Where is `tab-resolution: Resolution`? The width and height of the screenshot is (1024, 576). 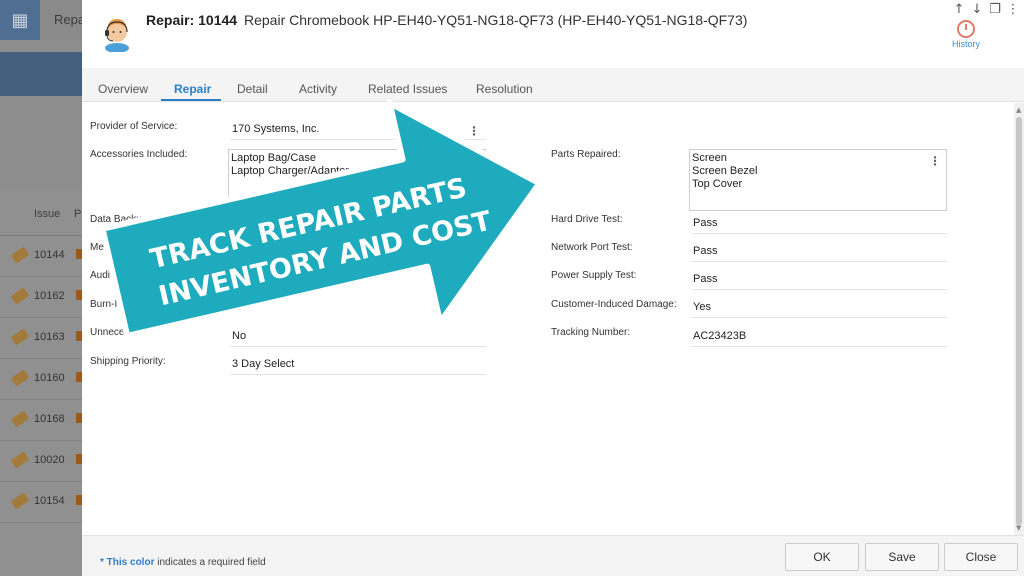 tab-resolution: Resolution is located at coordinates (504, 89).